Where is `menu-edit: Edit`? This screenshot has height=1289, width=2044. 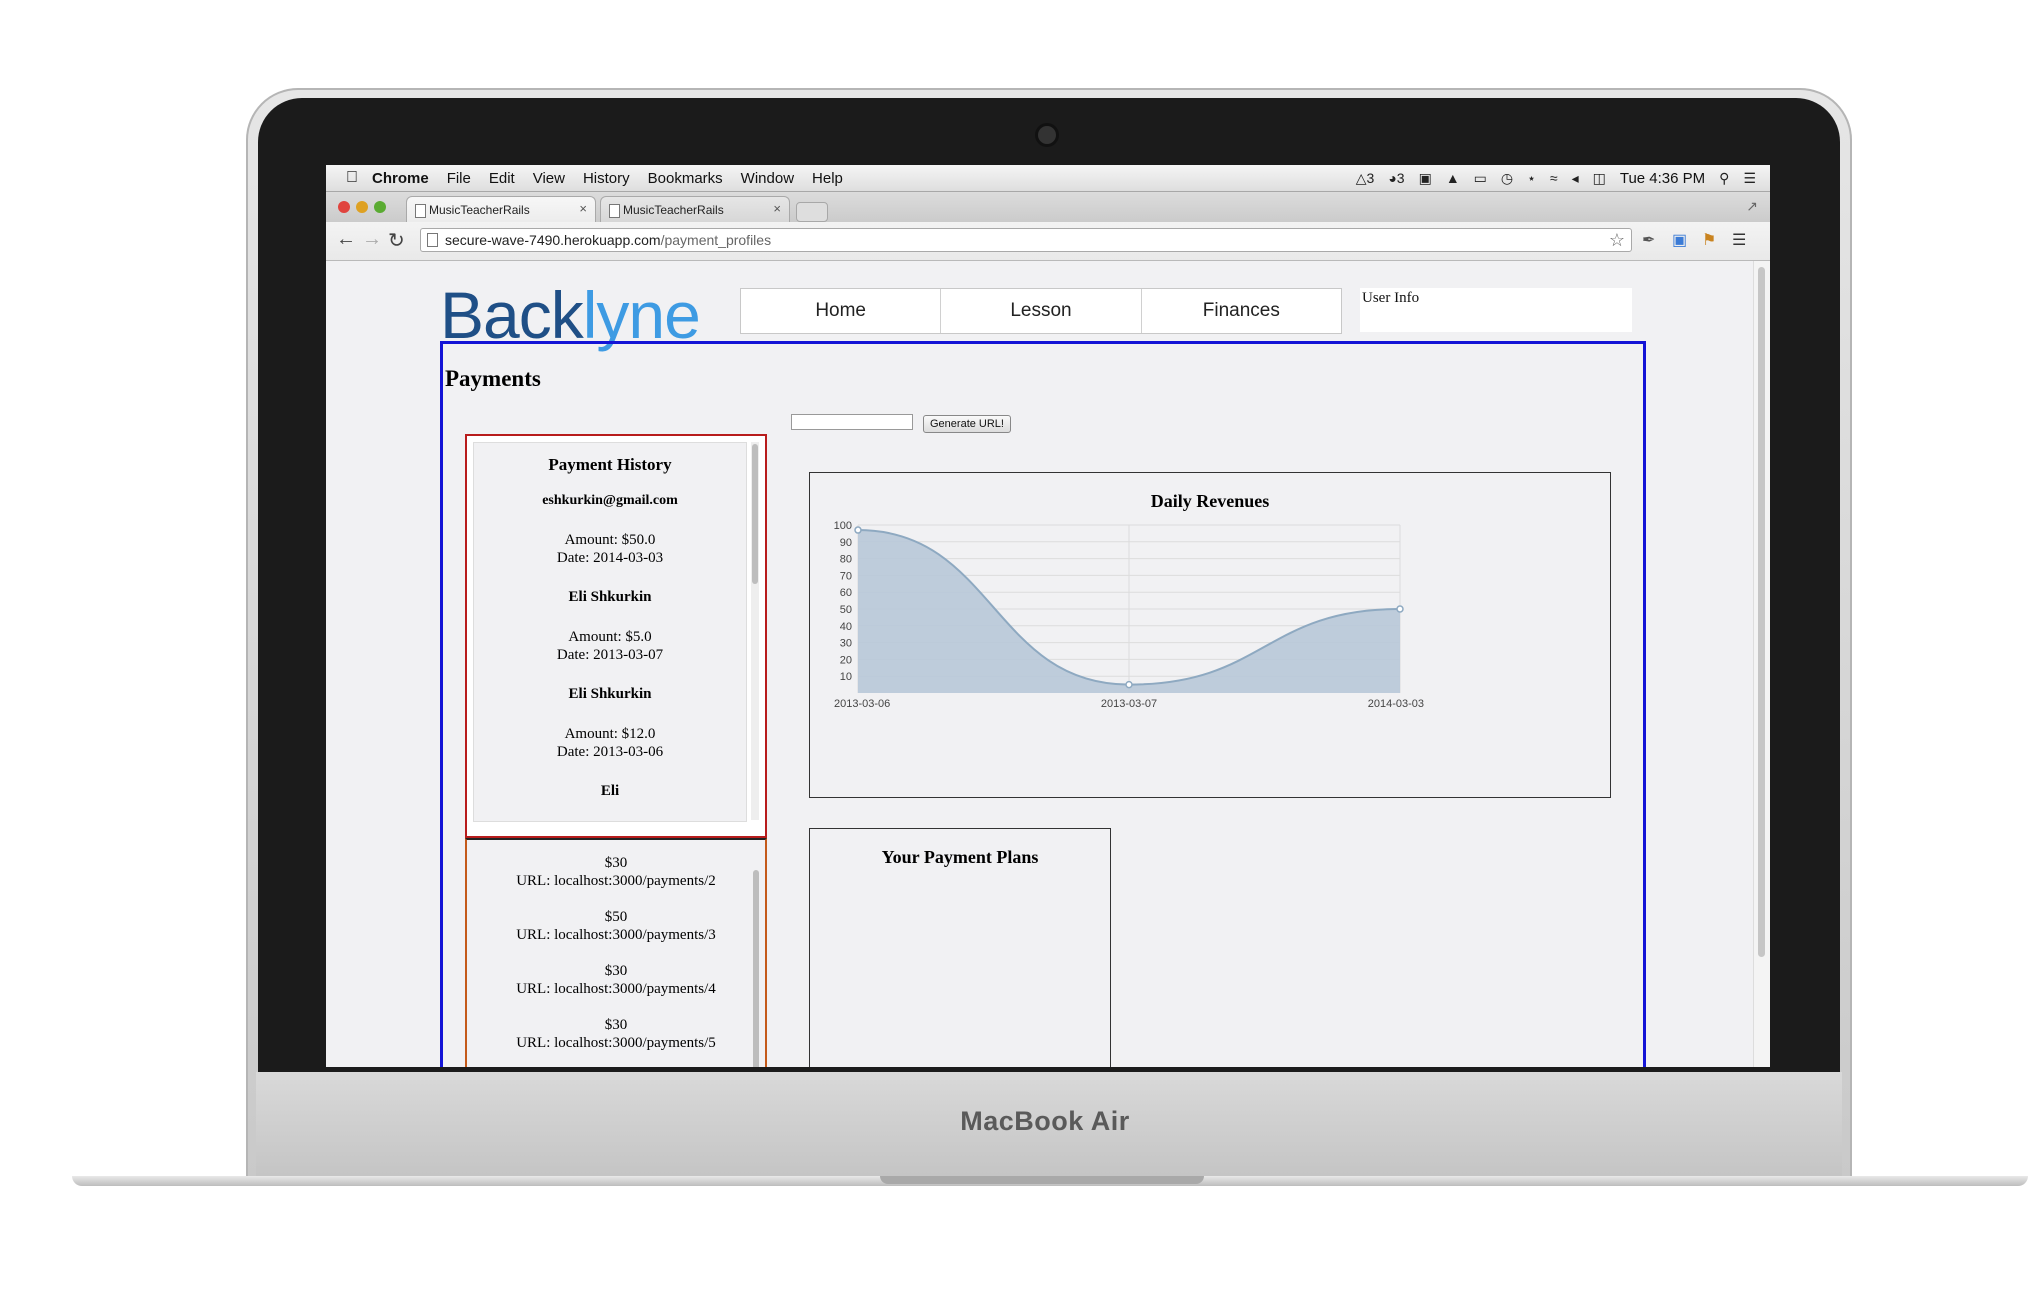 menu-edit: Edit is located at coordinates (502, 178).